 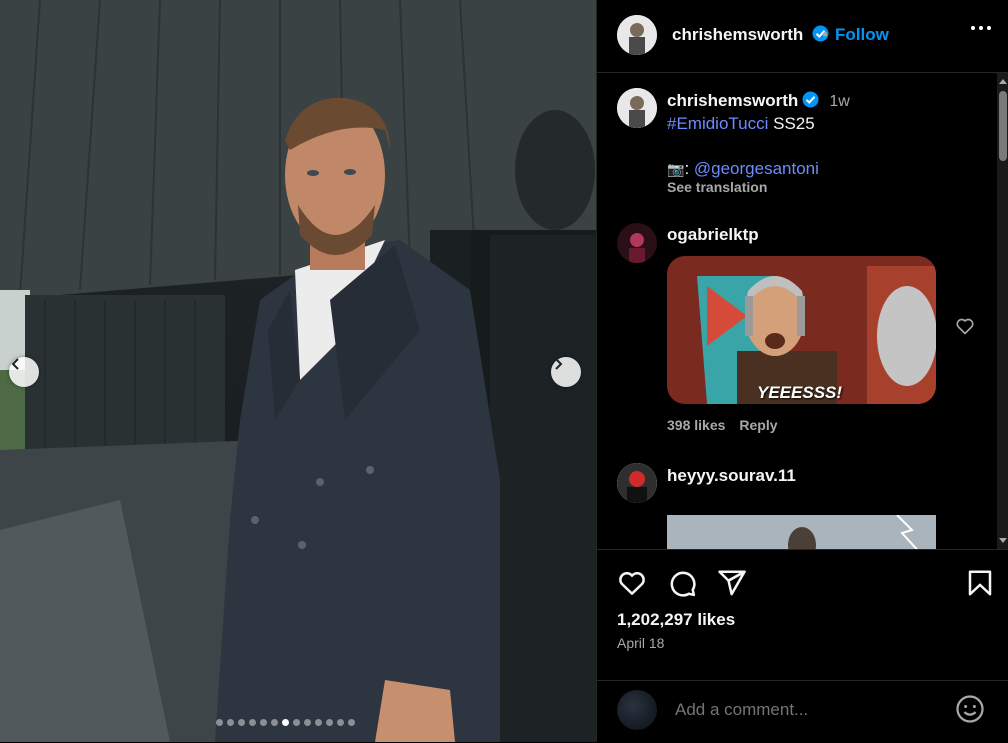 I want to click on current-user-avatar, so click(x=637, y=710).